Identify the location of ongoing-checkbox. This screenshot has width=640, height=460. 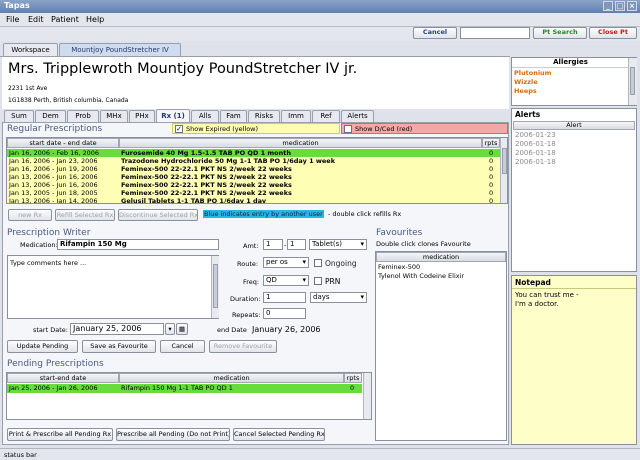
(318, 263).